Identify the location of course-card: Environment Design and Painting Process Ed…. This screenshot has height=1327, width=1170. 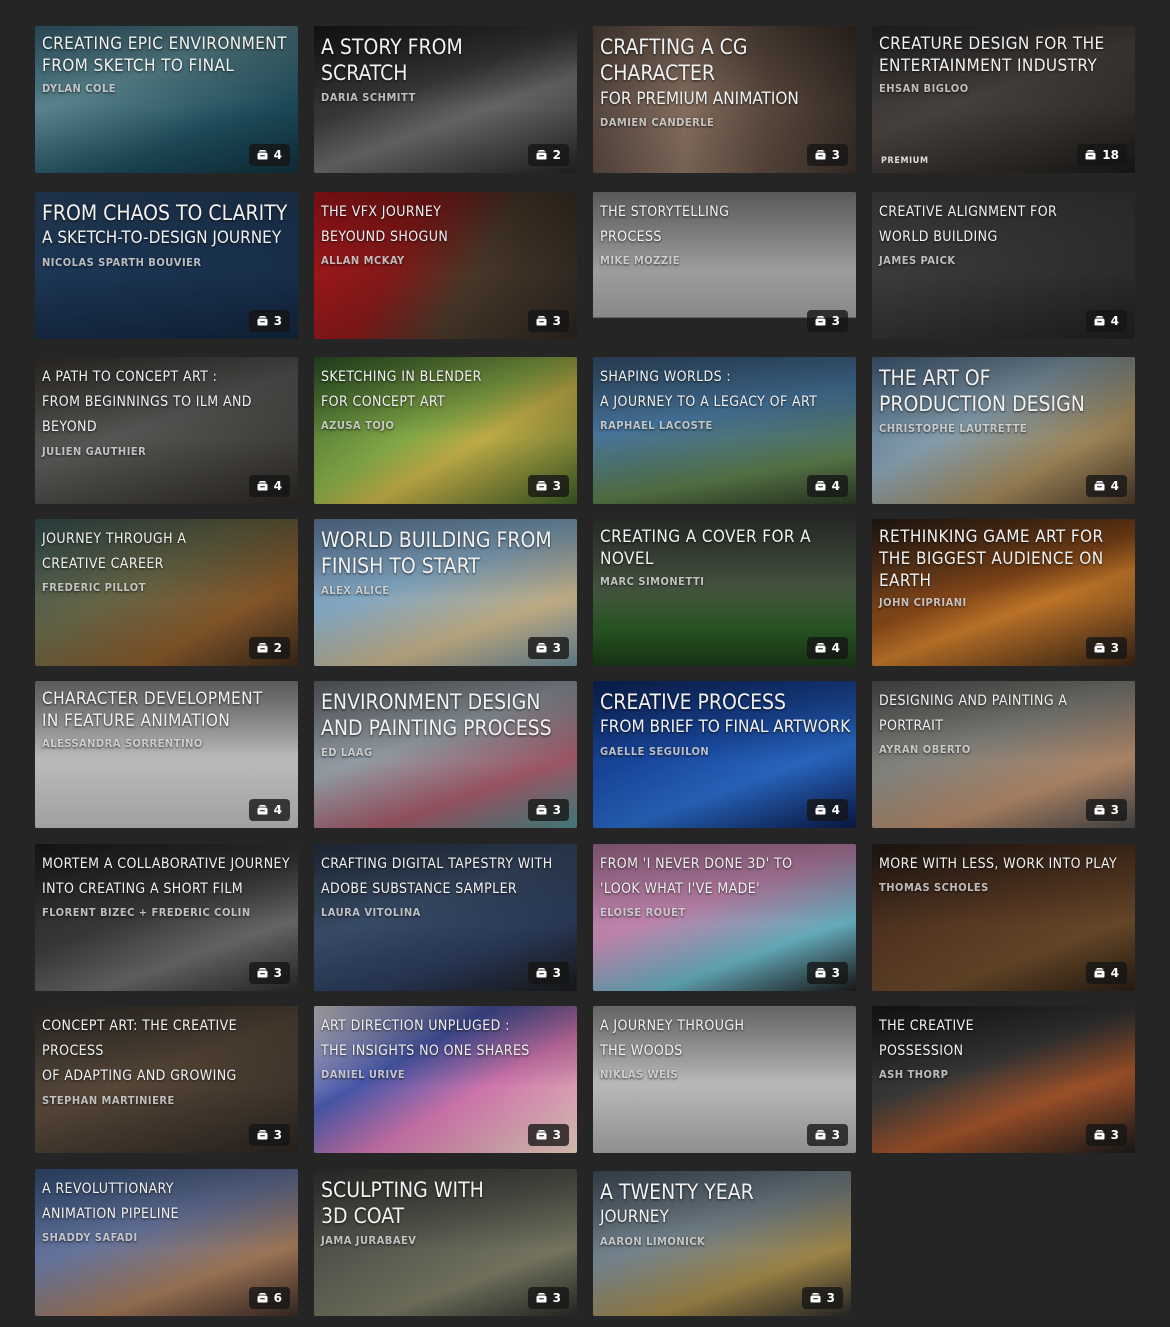
(445, 754).